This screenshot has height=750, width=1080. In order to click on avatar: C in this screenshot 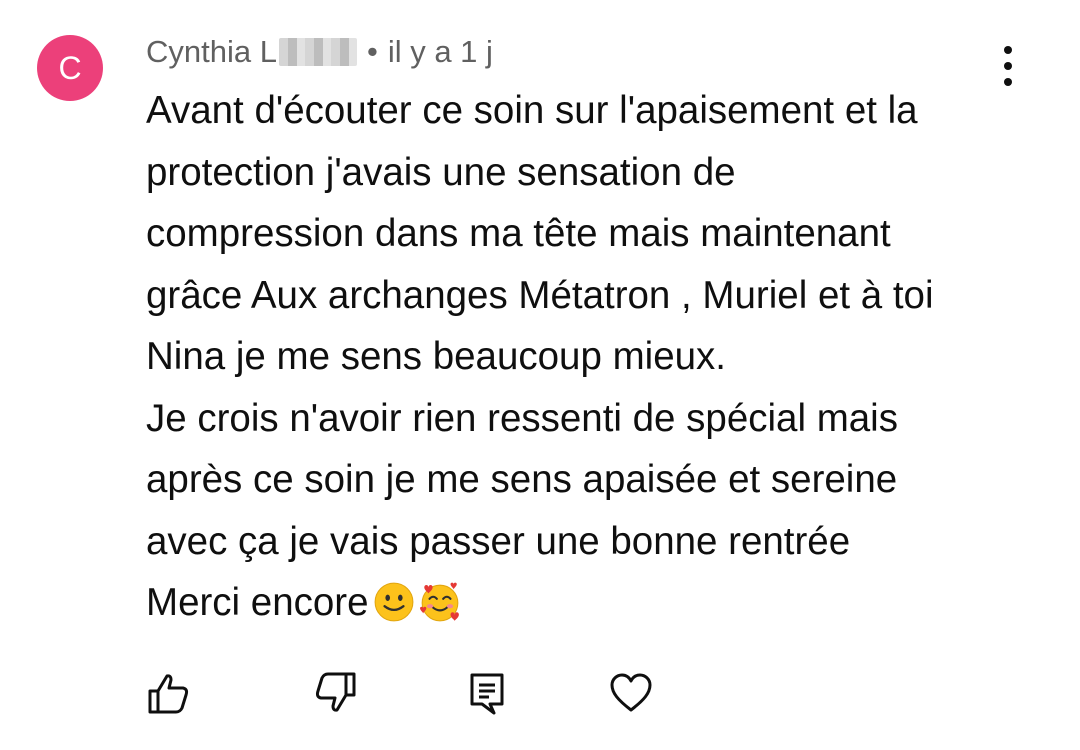, I will do `click(70, 68)`.